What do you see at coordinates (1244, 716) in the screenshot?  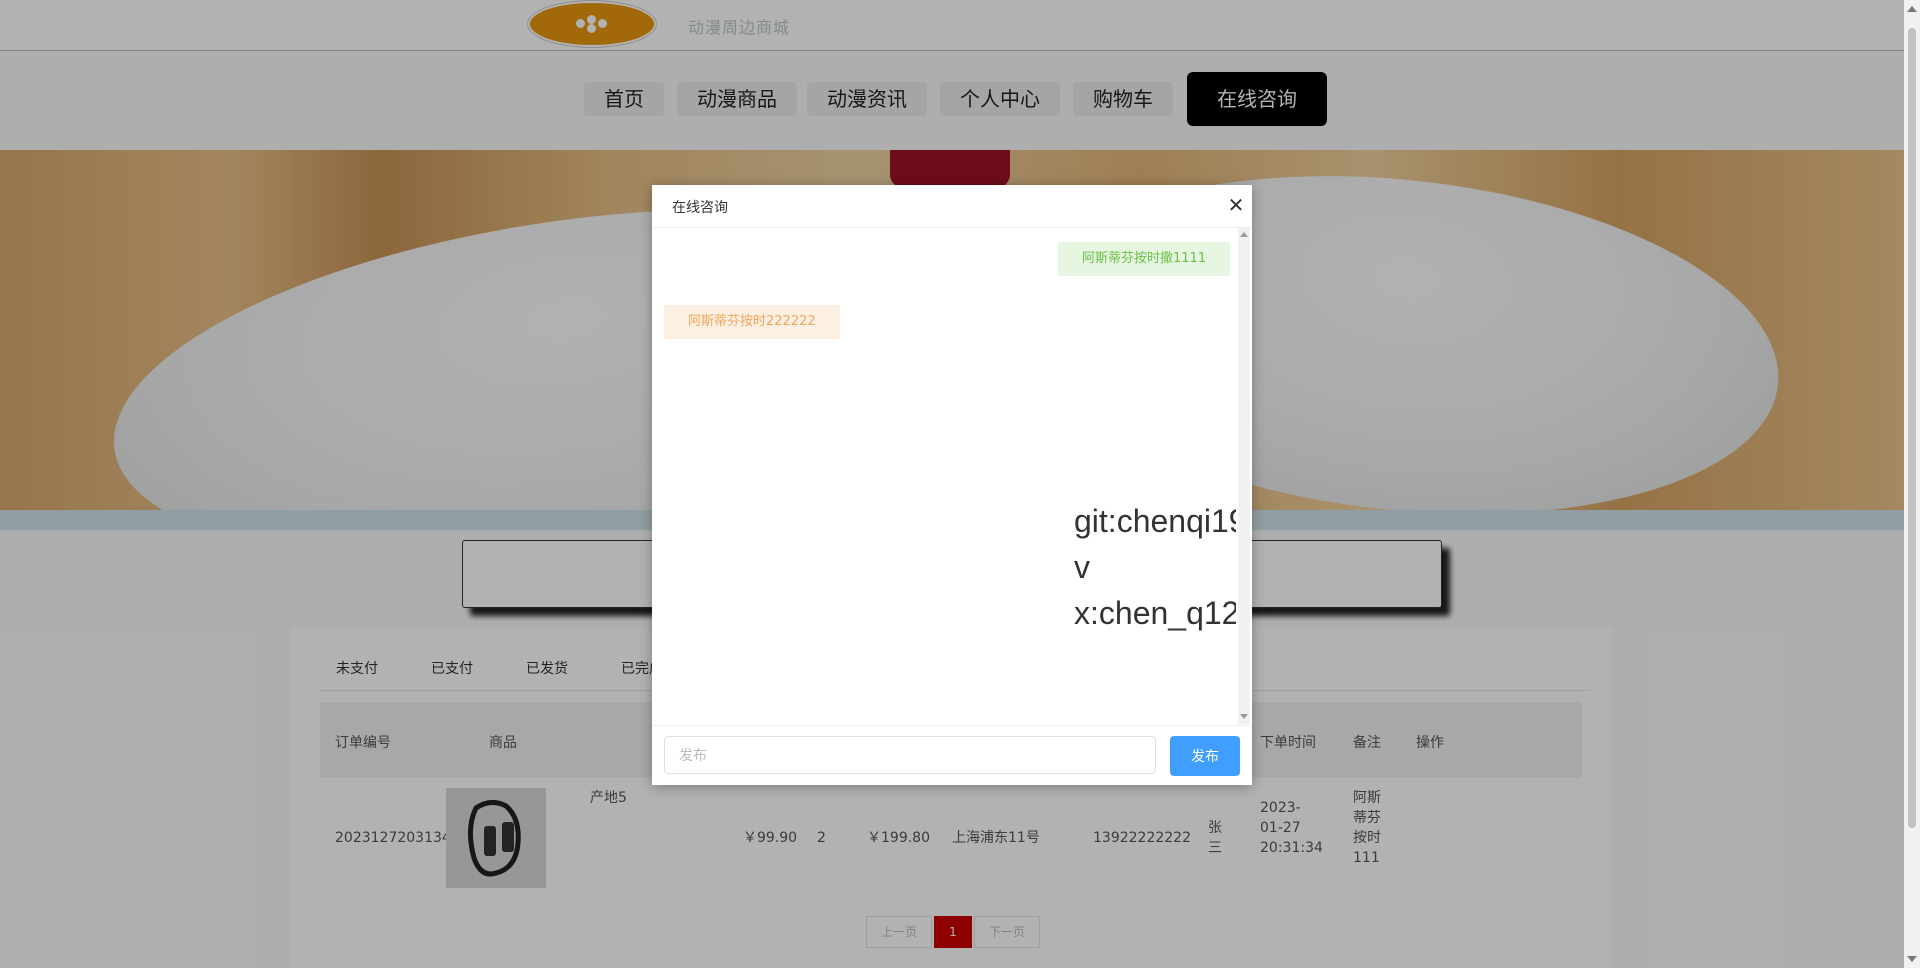 I see `chat-scroll-down-icon` at bounding box center [1244, 716].